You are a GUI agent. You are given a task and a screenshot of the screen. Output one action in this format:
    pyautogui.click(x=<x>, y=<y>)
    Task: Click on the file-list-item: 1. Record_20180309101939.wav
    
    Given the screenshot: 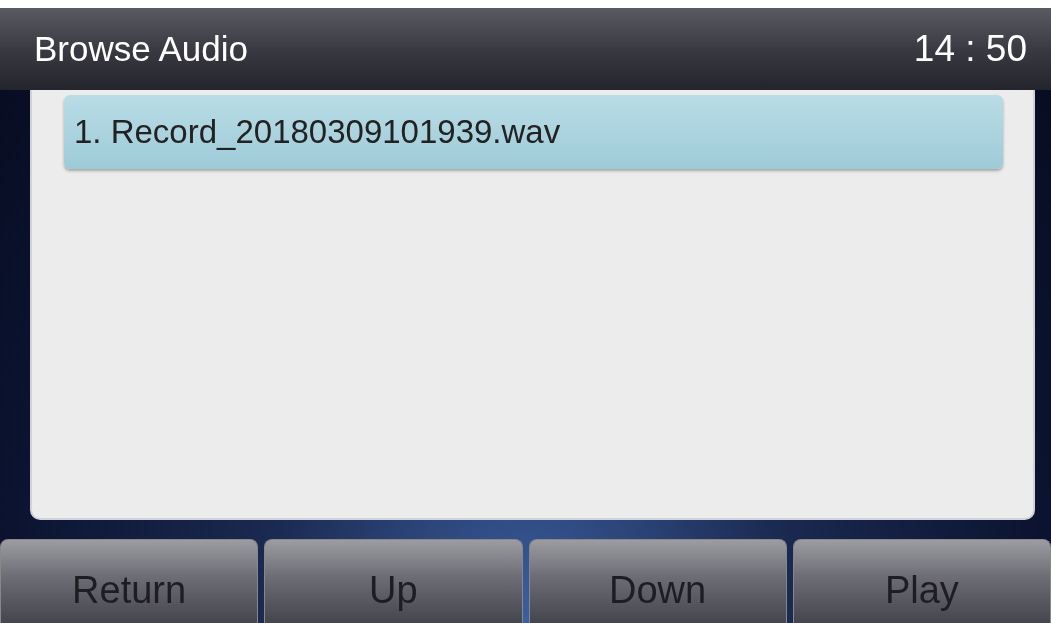 What is the action you would take?
    pyautogui.click(x=533, y=132)
    